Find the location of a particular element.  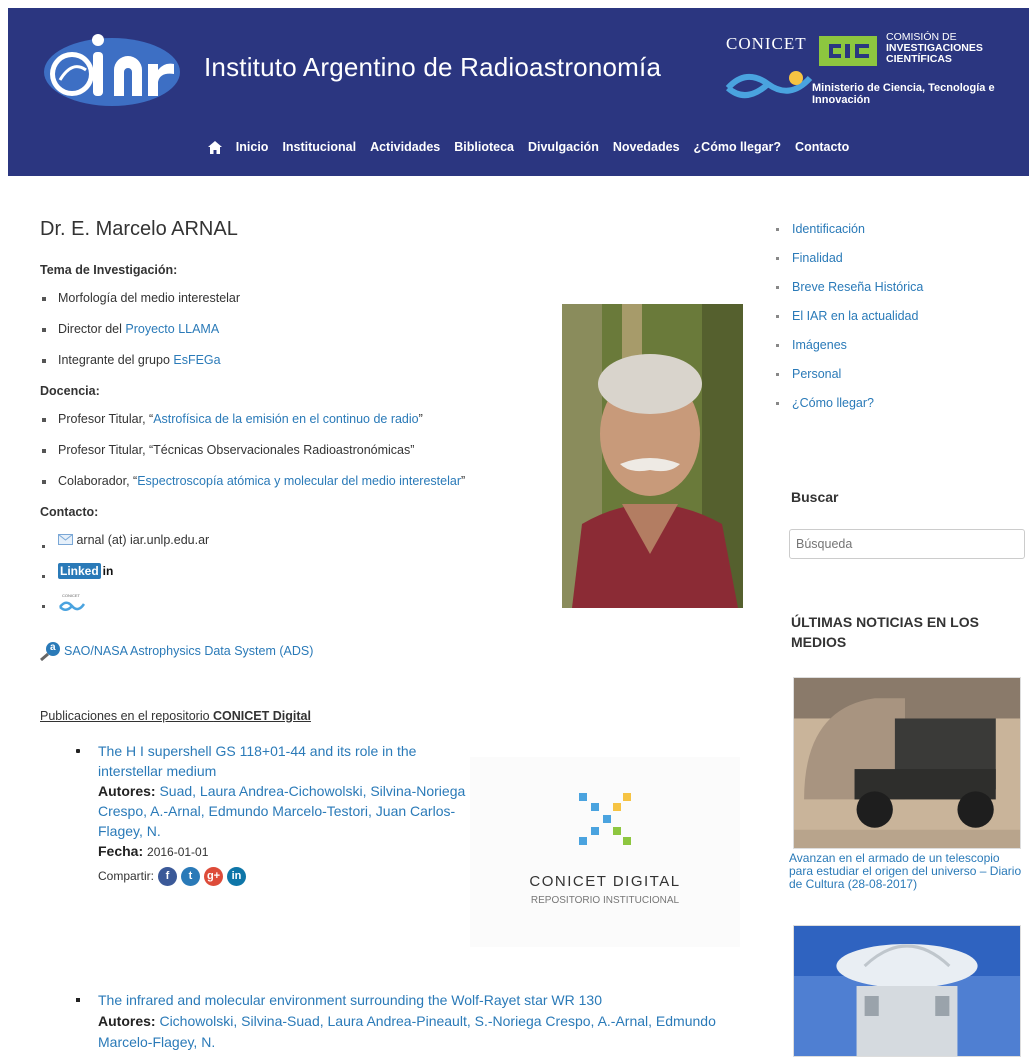

cic-name: COMISIÓN DE INVESTIGACIONES CIENTÍFICAS is located at coordinates (956, 48).